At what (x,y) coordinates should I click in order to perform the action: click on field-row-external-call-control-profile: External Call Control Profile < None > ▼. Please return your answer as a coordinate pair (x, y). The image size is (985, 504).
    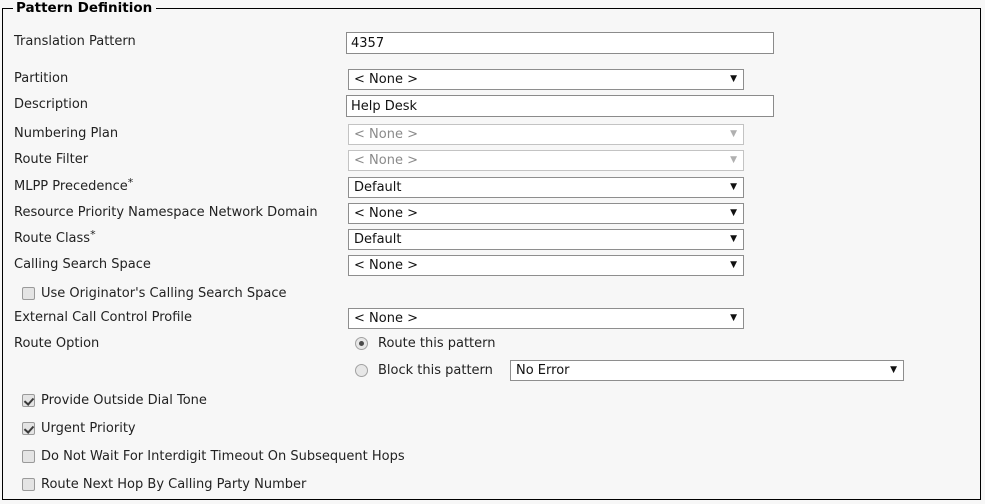
    Looking at the image, I should click on (491, 321).